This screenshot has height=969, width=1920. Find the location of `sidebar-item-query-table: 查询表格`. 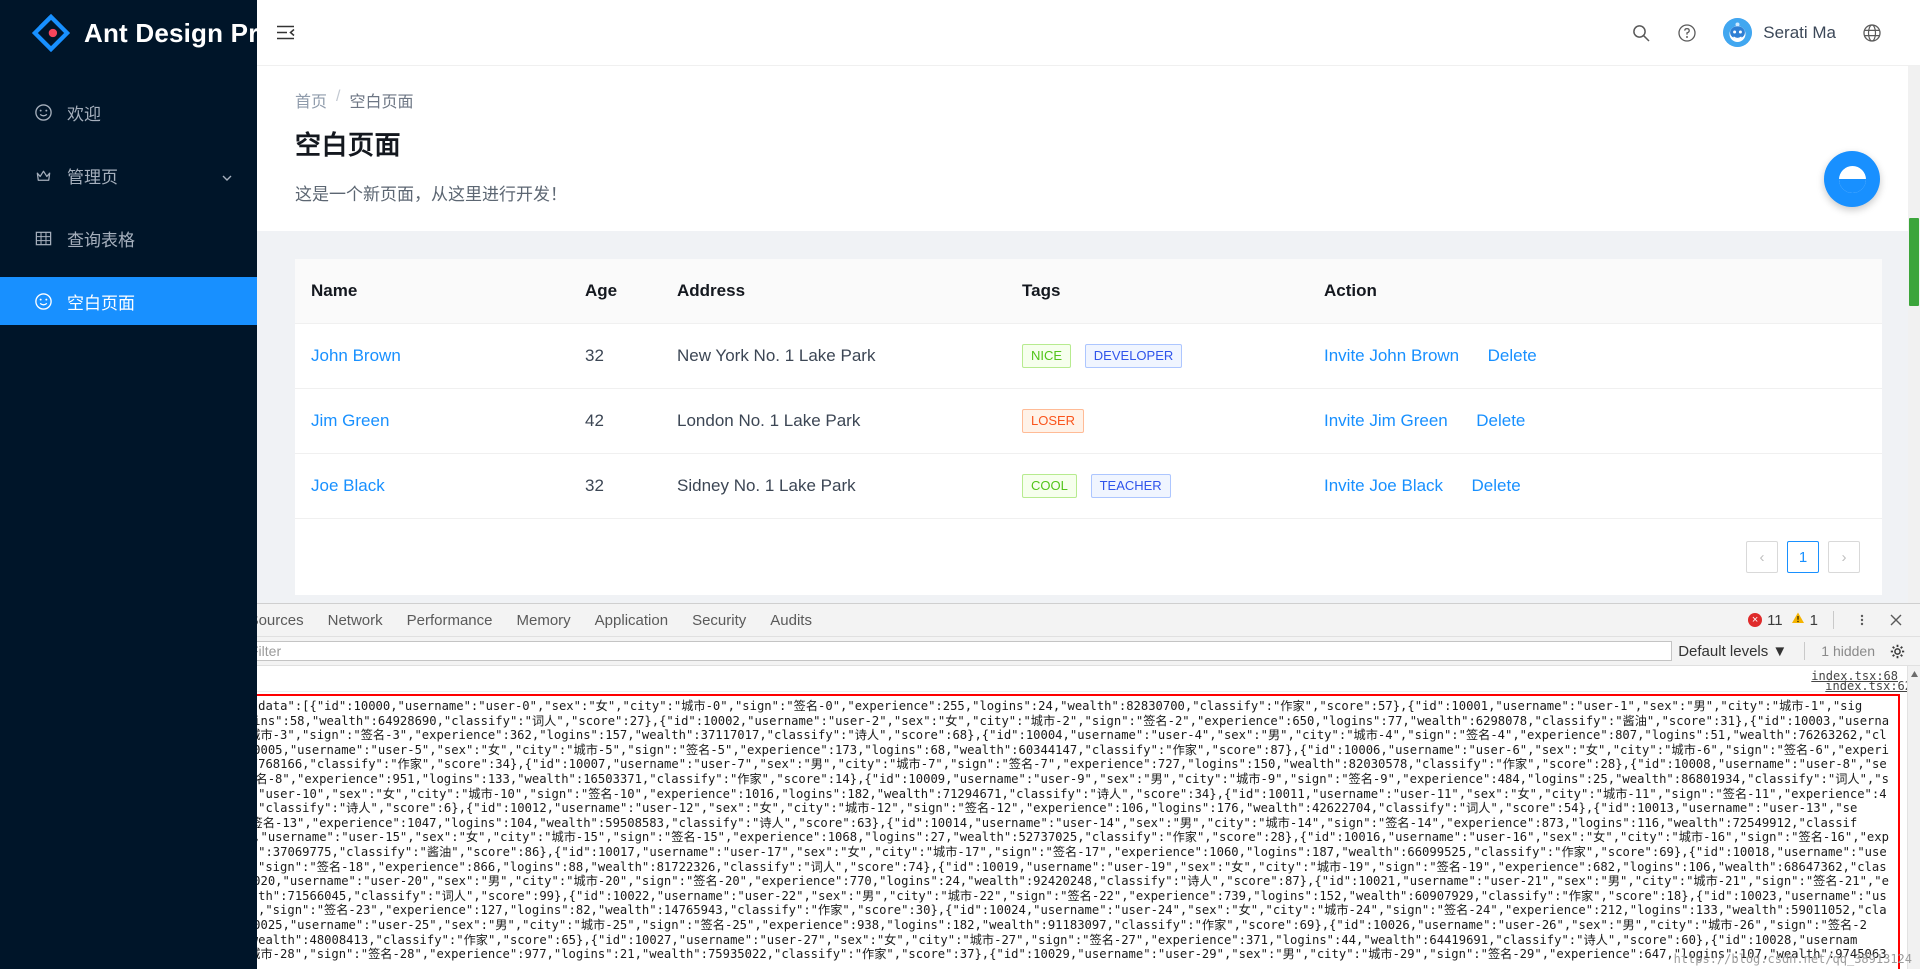

sidebar-item-query-table: 查询表格 is located at coordinates (128, 238).